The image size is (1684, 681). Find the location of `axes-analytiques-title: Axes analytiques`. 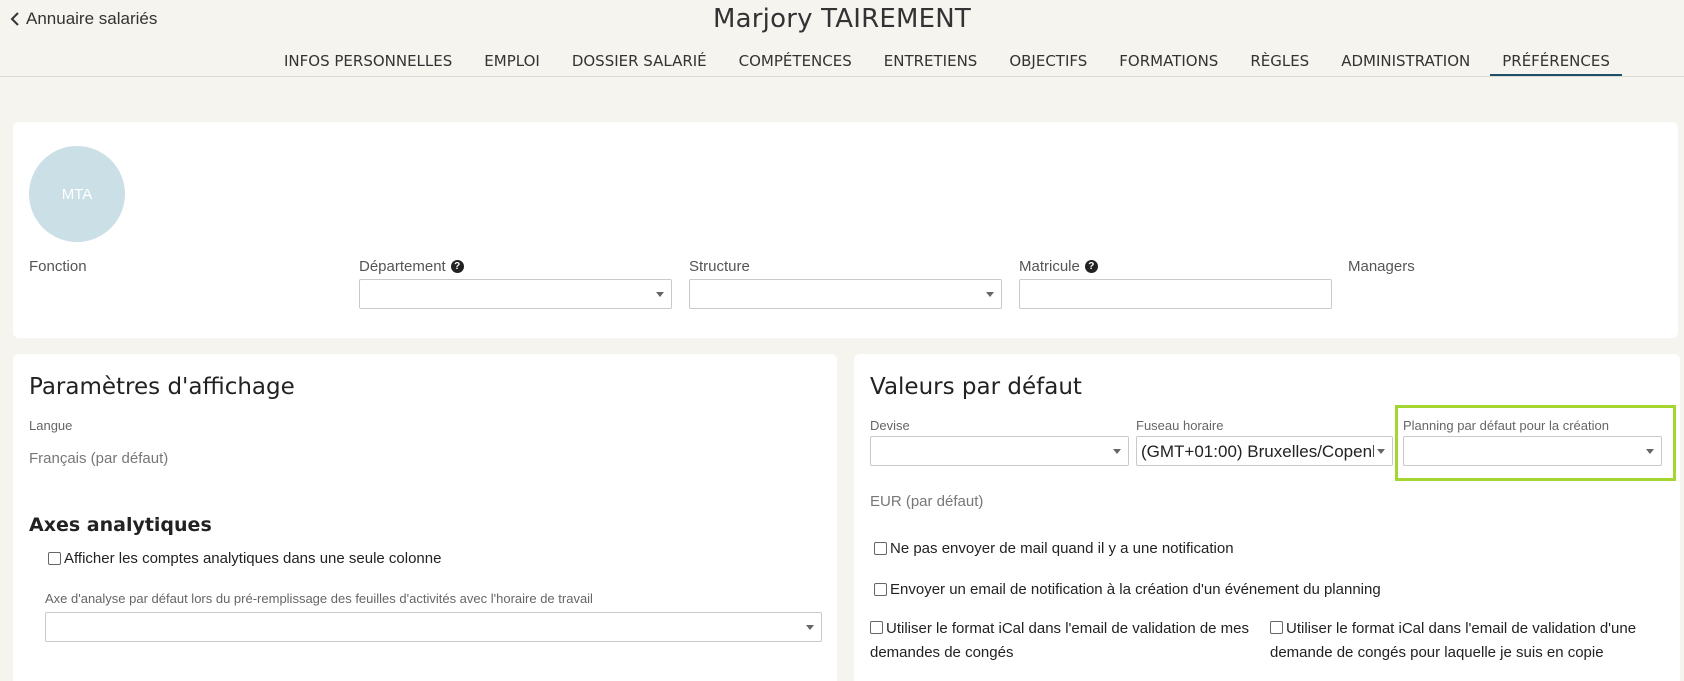

axes-analytiques-title: Axes analytiques is located at coordinates (120, 525).